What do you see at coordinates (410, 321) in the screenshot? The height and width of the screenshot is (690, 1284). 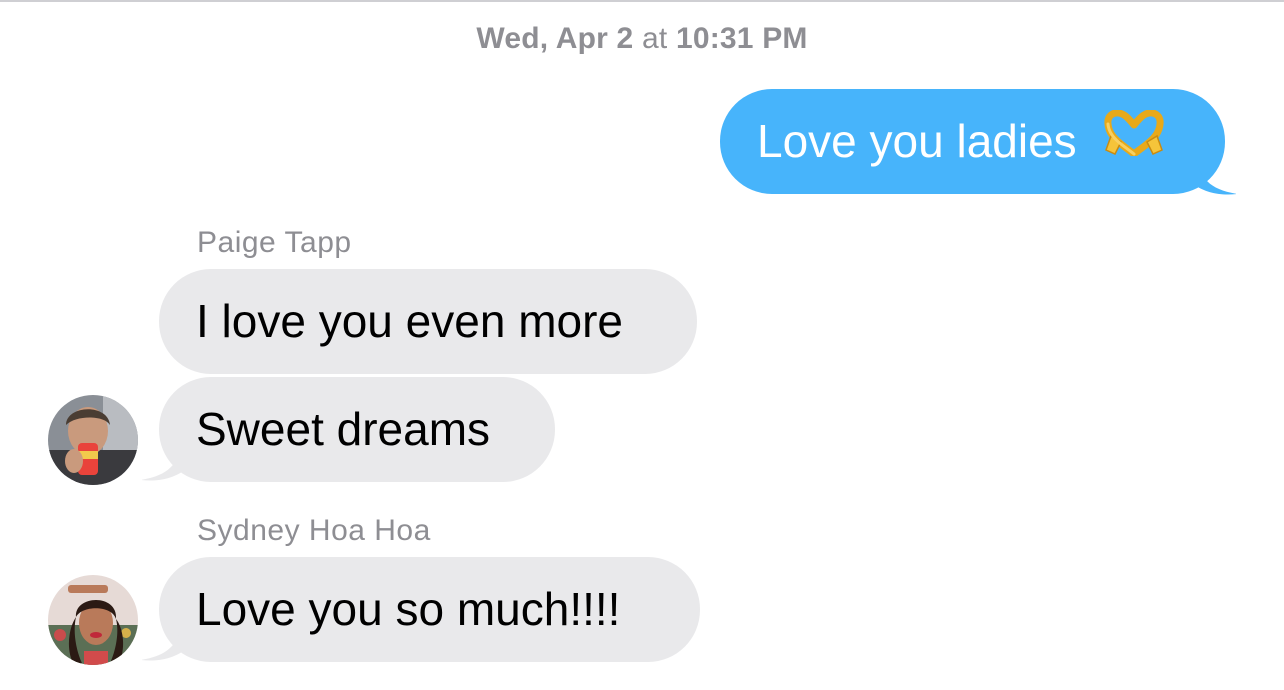 I see `message-text: I love you even more` at bounding box center [410, 321].